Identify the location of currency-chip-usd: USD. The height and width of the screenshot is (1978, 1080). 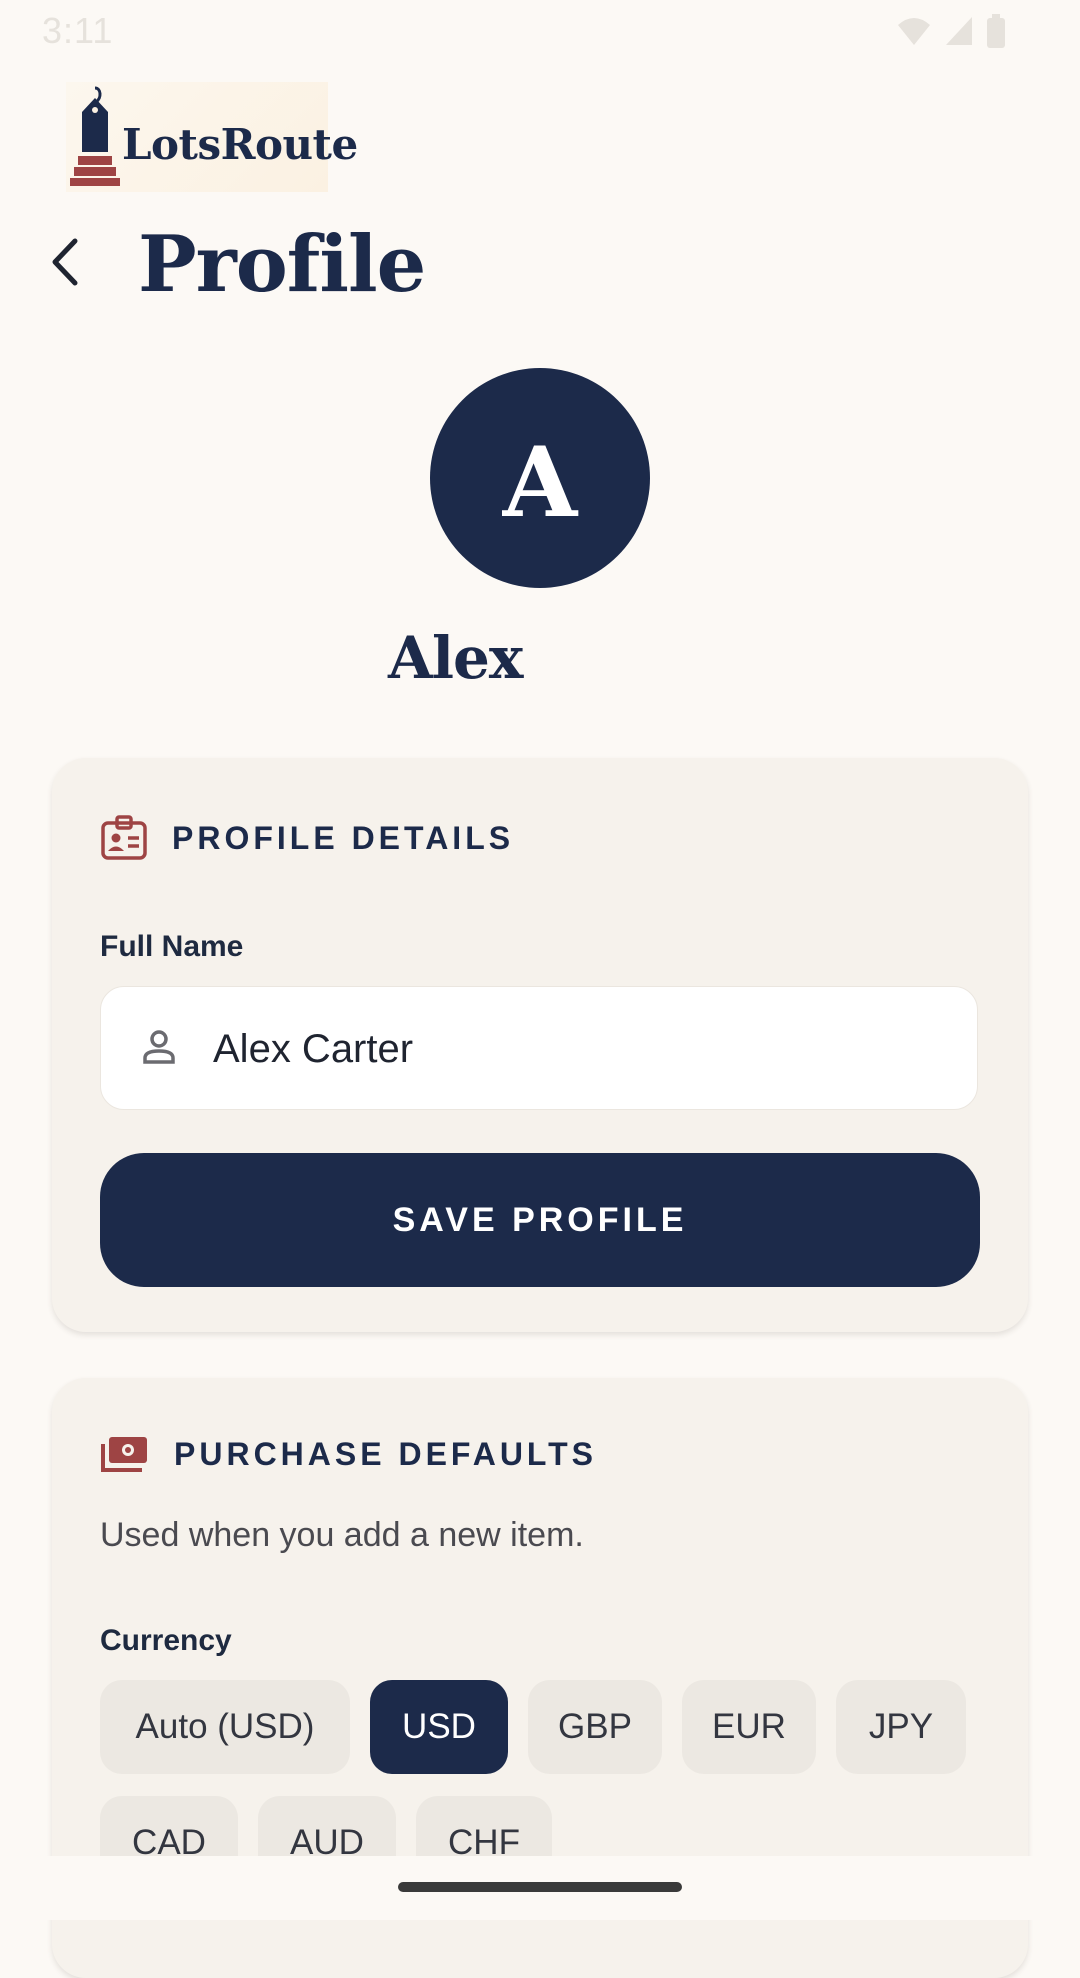
(439, 1727).